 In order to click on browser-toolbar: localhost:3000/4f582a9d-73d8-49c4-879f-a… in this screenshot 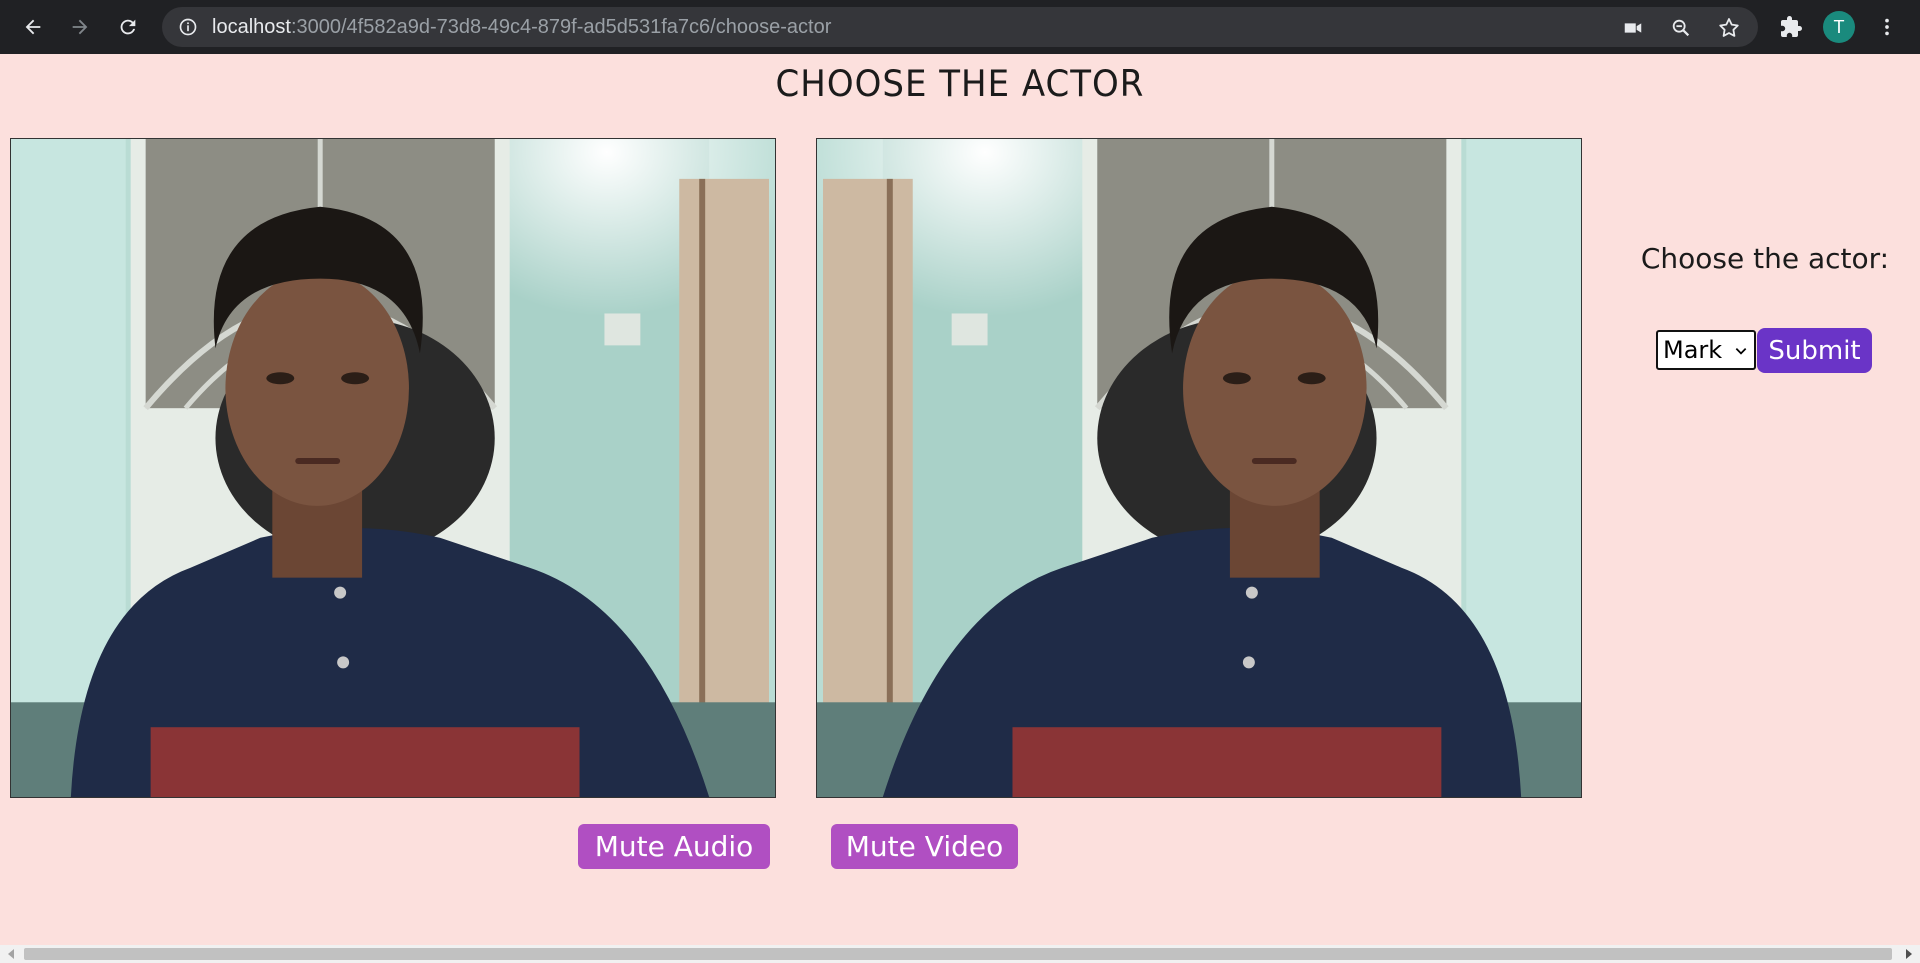, I will do `click(960, 27)`.